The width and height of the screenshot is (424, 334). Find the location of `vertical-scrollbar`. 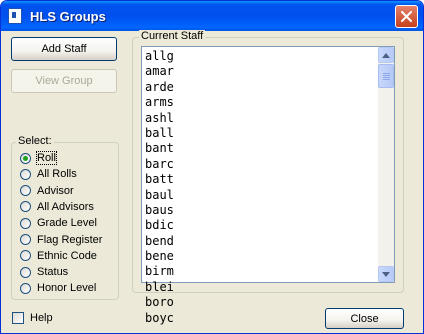

vertical-scrollbar is located at coordinates (386, 164).